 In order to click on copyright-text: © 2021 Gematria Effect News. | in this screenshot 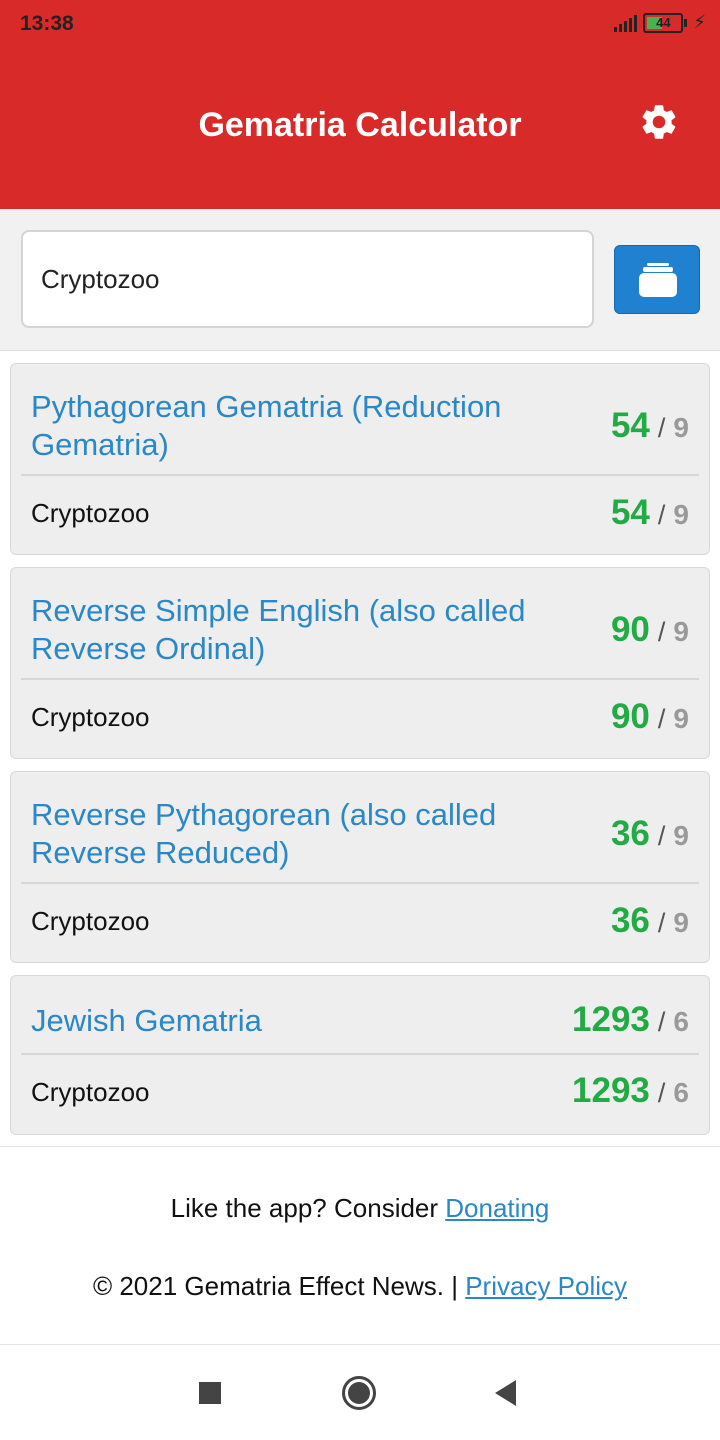, I will do `click(279, 1286)`.